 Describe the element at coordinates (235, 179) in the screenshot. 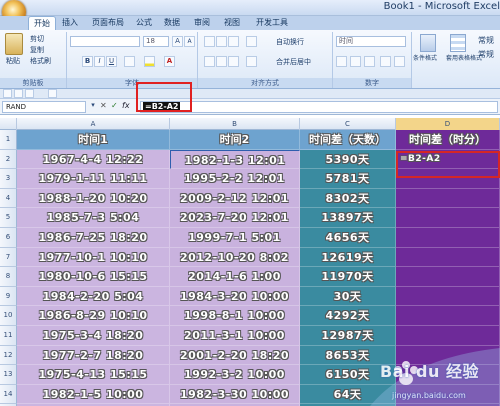

I see `cell-b3: 1995-2-2 12:01` at that location.